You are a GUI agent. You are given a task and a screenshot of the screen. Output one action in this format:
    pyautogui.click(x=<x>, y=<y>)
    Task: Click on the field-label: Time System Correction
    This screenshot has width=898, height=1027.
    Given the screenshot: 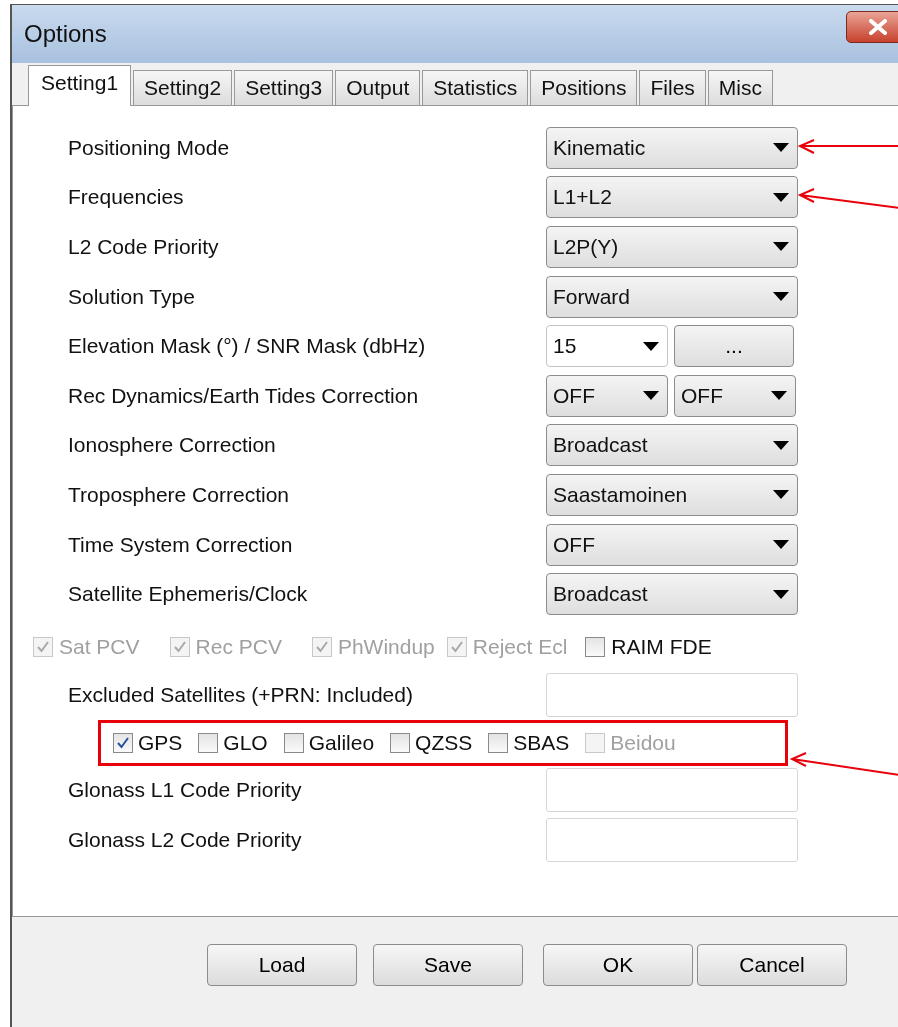 What is the action you would take?
    pyautogui.click(x=181, y=544)
    